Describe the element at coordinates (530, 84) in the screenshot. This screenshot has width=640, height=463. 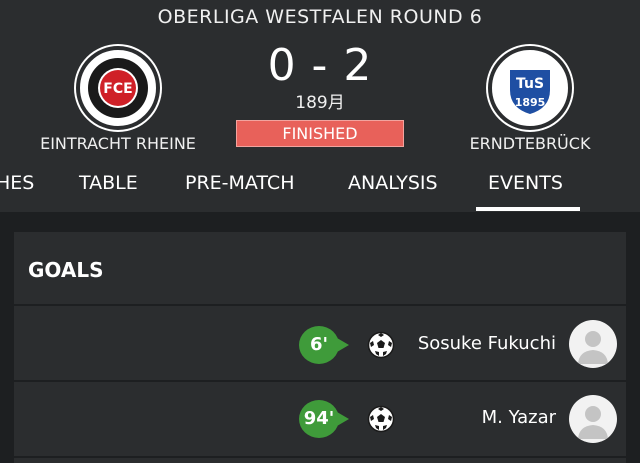
I see `away-crest-text: TuS` at that location.